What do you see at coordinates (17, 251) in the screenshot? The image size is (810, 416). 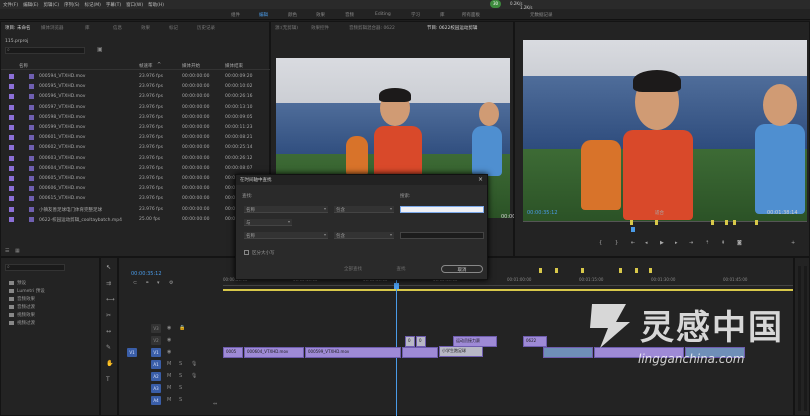 I see `icon-view-icon: ▦` at bounding box center [17, 251].